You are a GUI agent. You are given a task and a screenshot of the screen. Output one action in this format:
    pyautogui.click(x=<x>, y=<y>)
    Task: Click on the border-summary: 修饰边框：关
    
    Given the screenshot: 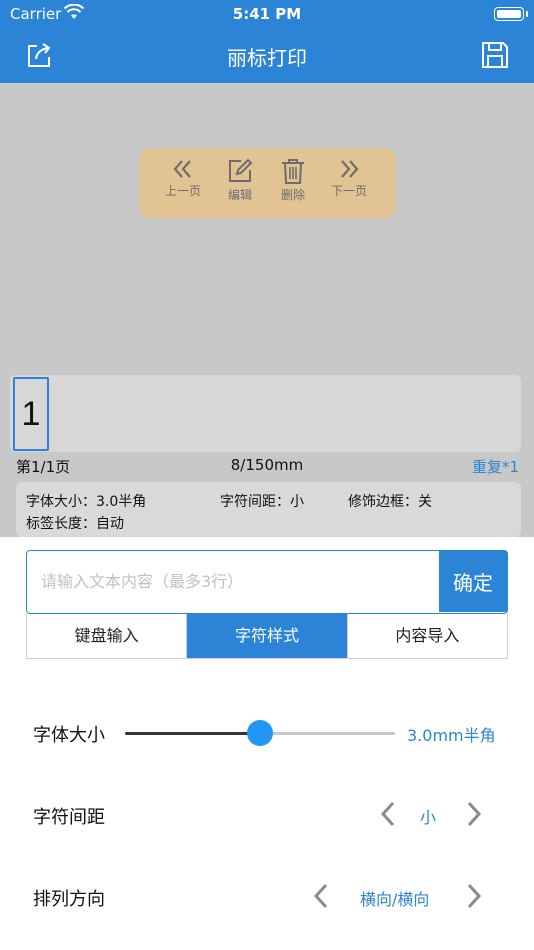 What is the action you would take?
    pyautogui.click(x=390, y=502)
    